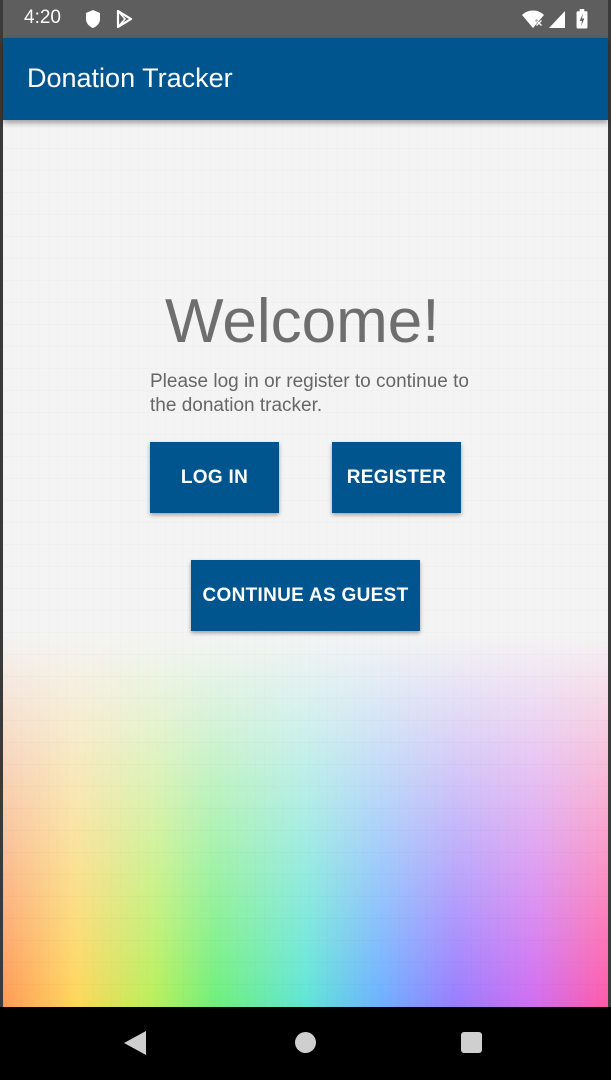 This screenshot has width=611, height=1080. I want to click on welcome-heading: Welcome!, so click(302, 321).